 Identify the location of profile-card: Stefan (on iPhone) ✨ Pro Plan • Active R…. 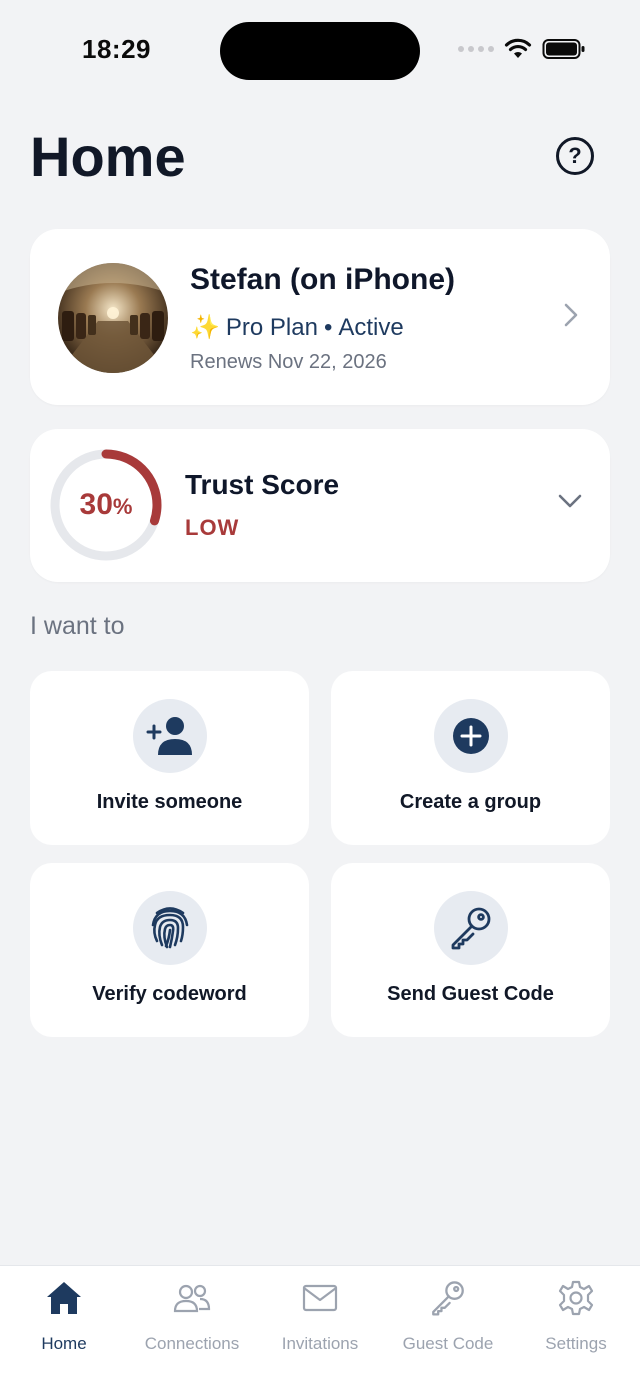
(320, 317).